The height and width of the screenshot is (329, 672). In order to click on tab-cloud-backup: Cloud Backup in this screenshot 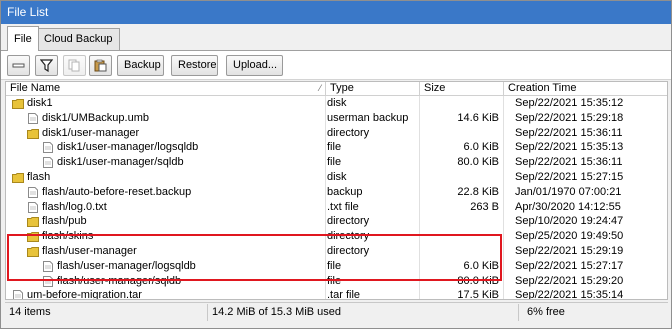, I will do `click(78, 39)`.